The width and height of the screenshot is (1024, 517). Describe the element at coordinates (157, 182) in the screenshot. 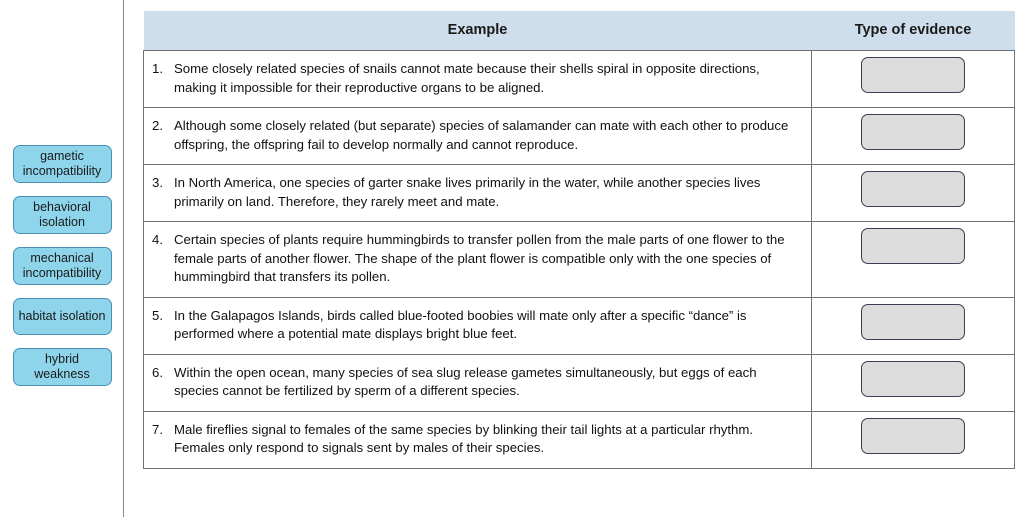

I see `example-number: 3.` at that location.